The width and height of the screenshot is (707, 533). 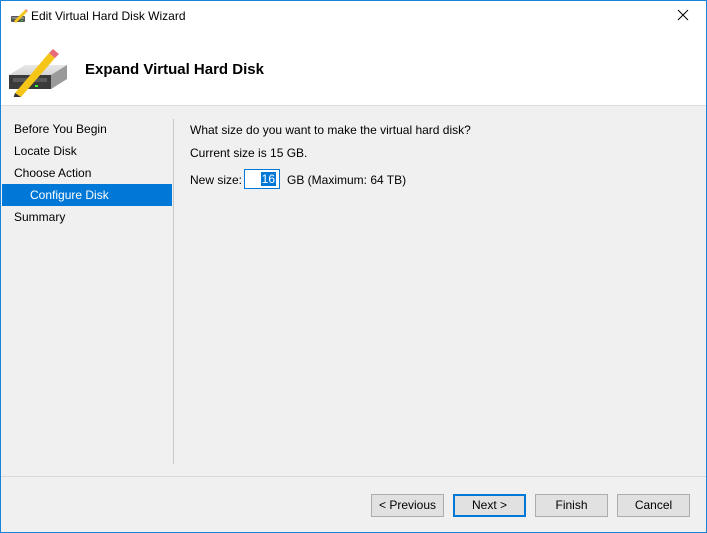 What do you see at coordinates (249, 153) in the screenshot?
I see `current-size-text: Current size is 15 GB.` at bounding box center [249, 153].